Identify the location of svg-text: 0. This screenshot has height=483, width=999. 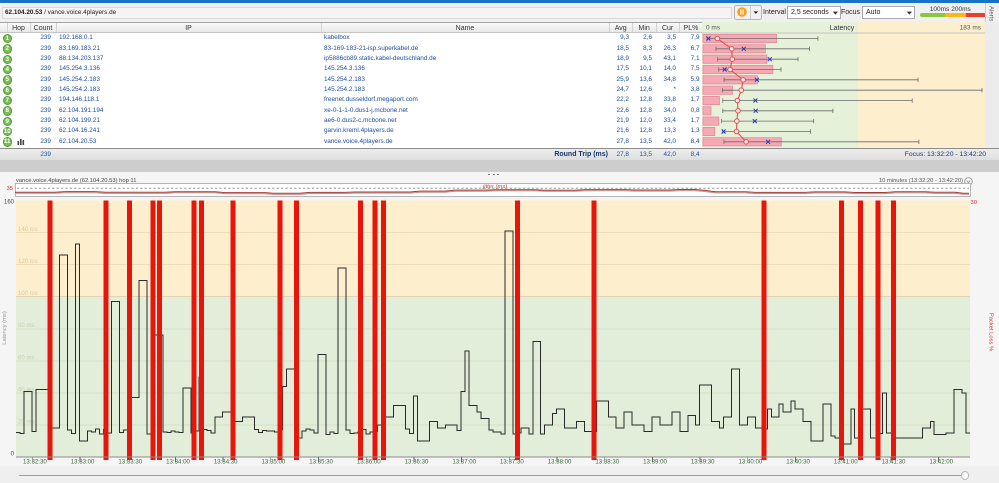
(13, 455).